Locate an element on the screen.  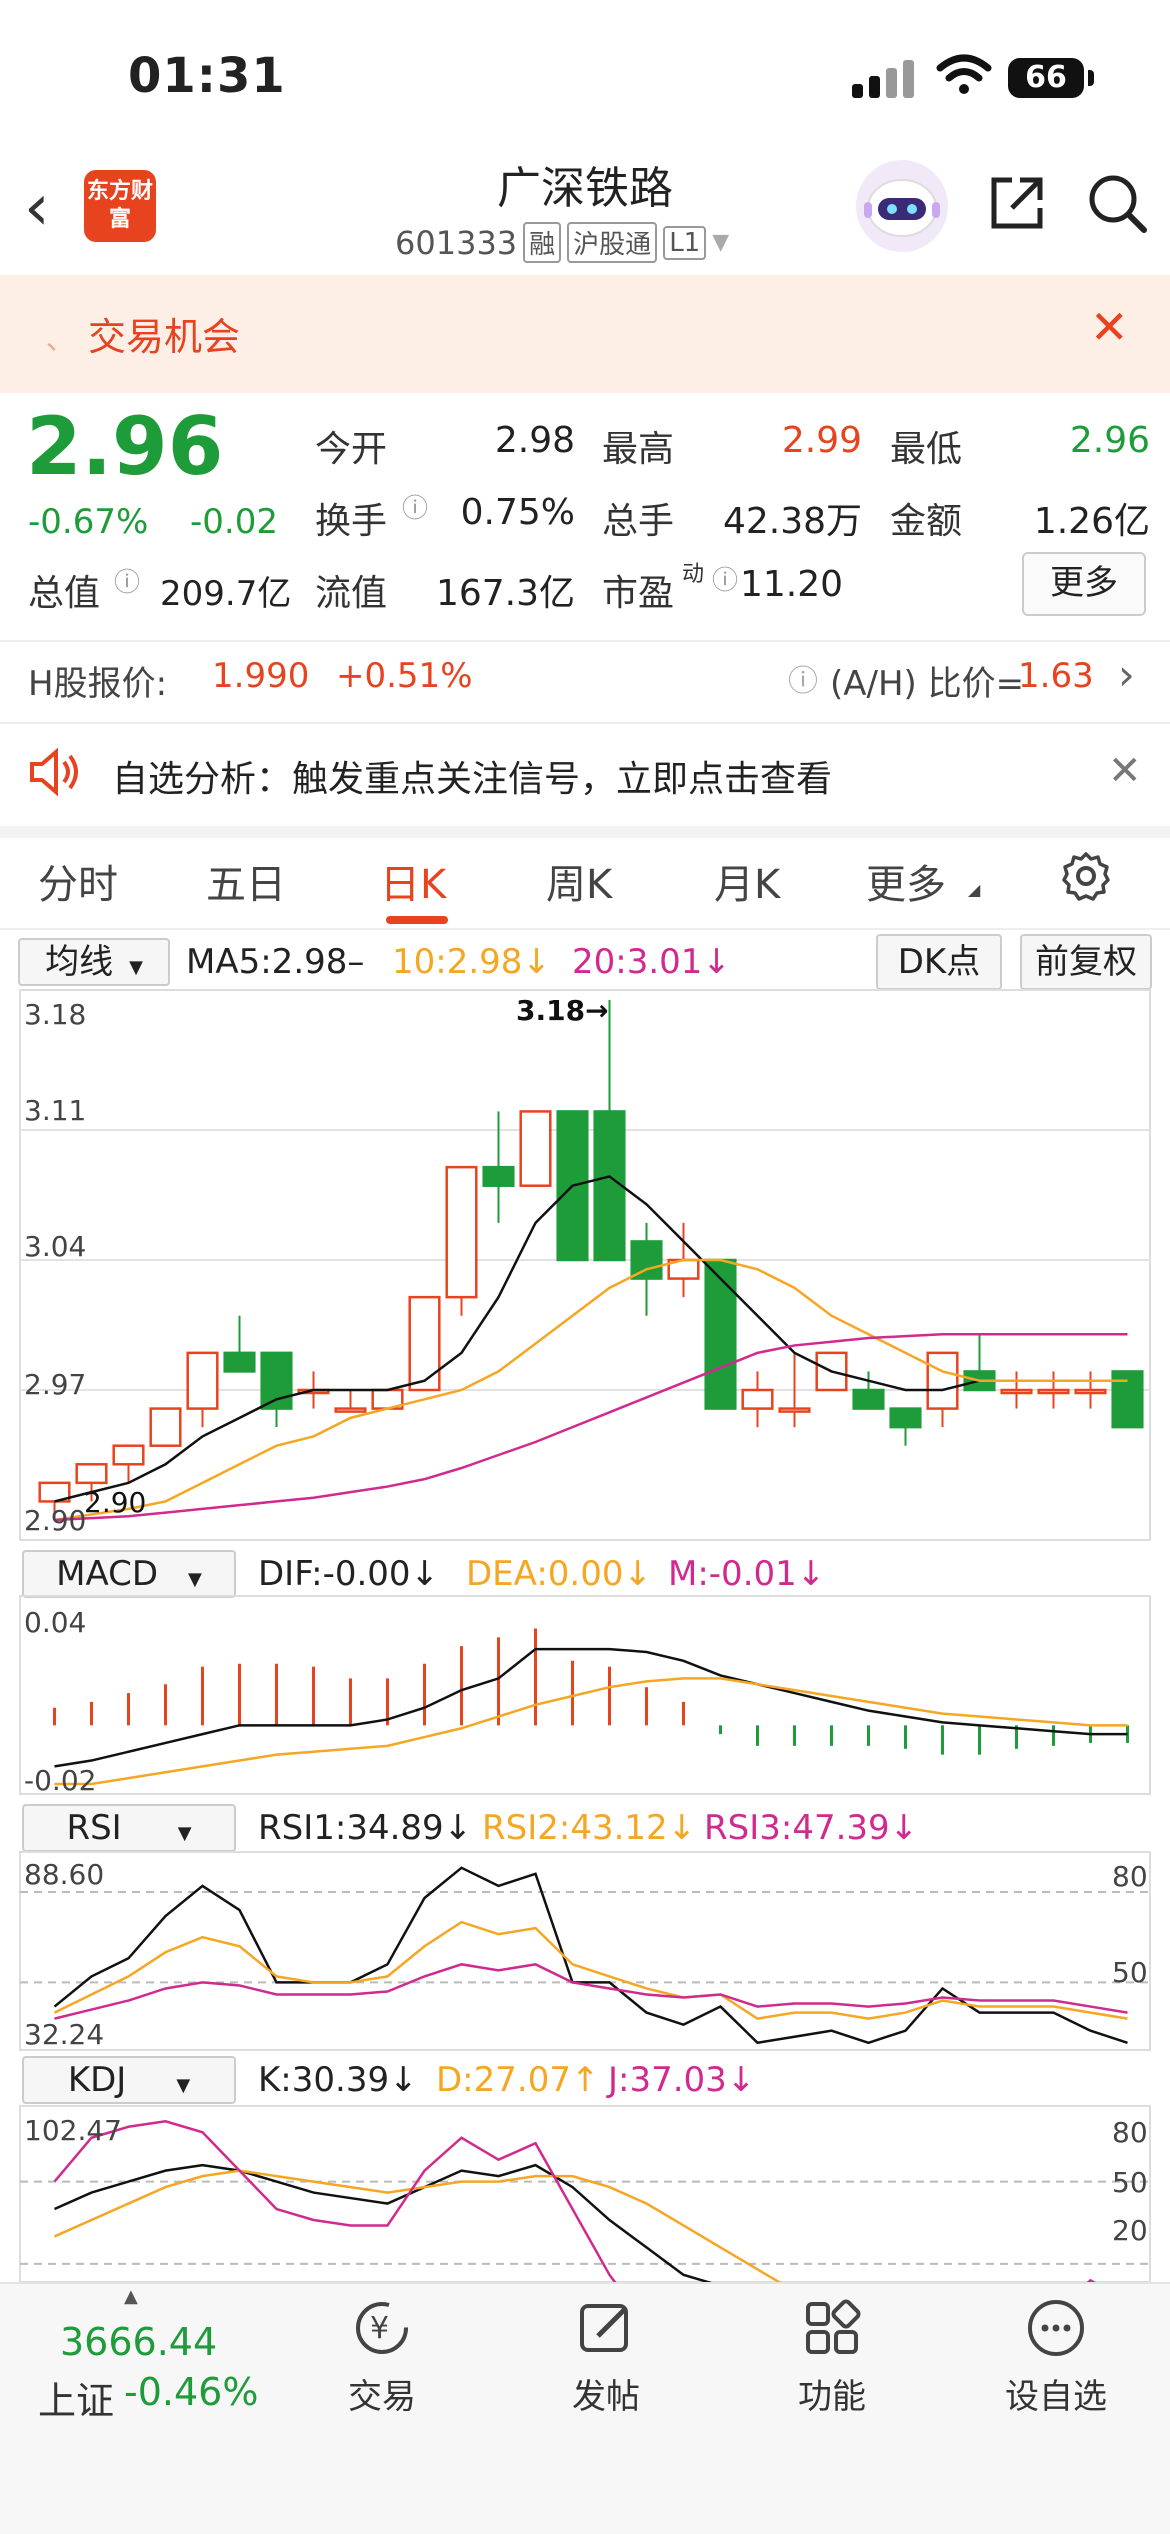
edit-icon is located at coordinates (604, 2328).